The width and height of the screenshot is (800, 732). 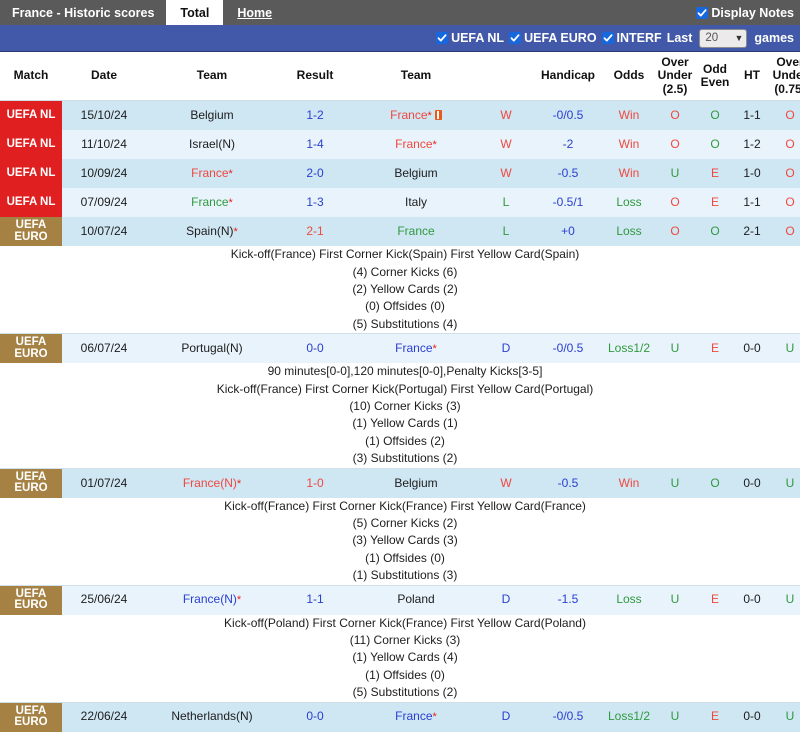 I want to click on match-note-line: (5) Corner Kicks (2), so click(x=405, y=523).